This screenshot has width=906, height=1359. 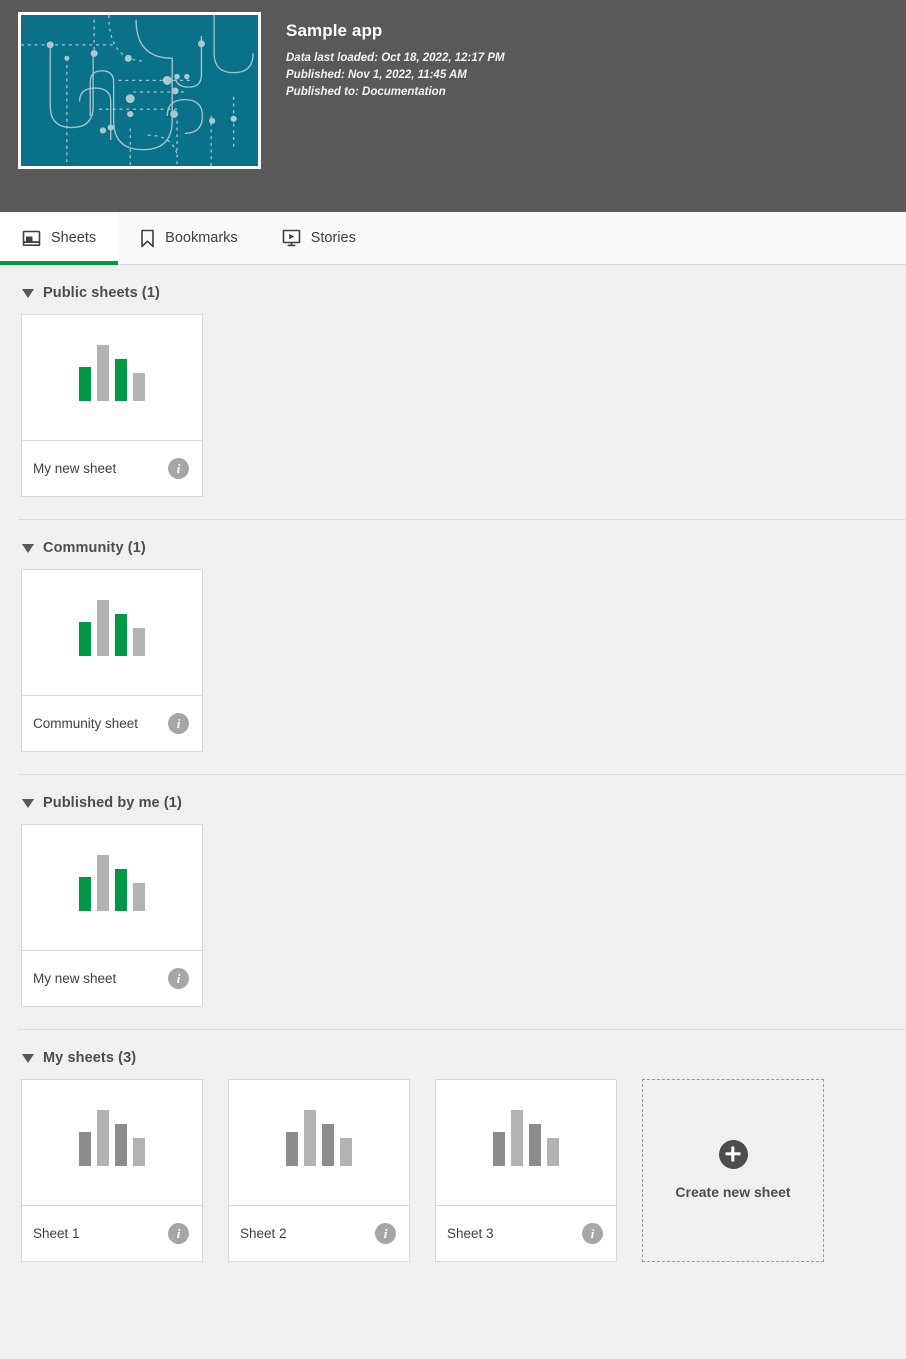 I want to click on section-title: Published by me (1), so click(x=112, y=803).